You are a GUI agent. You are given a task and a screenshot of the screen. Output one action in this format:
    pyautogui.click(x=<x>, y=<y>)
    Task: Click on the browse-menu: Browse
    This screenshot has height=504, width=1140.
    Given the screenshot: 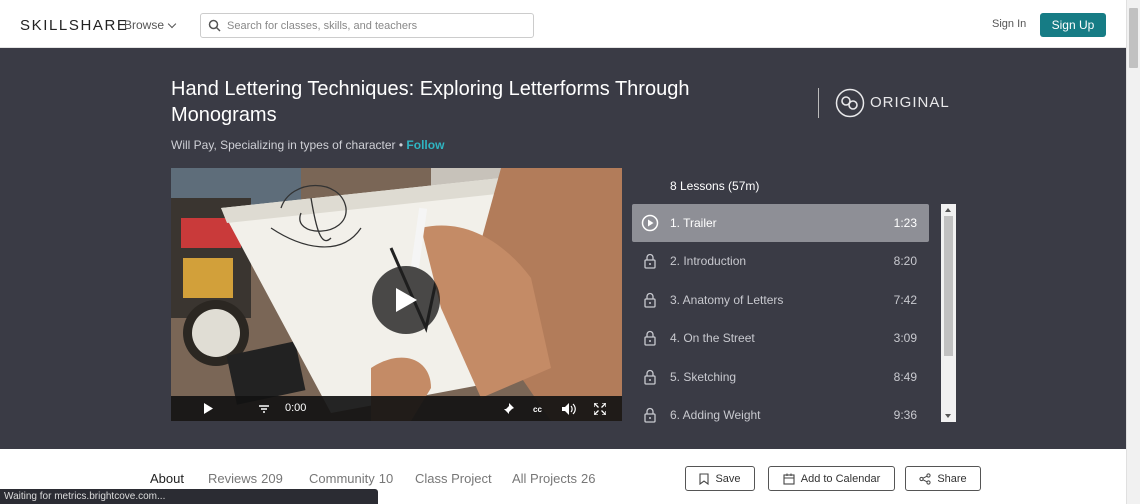 What is the action you would take?
    pyautogui.click(x=150, y=25)
    